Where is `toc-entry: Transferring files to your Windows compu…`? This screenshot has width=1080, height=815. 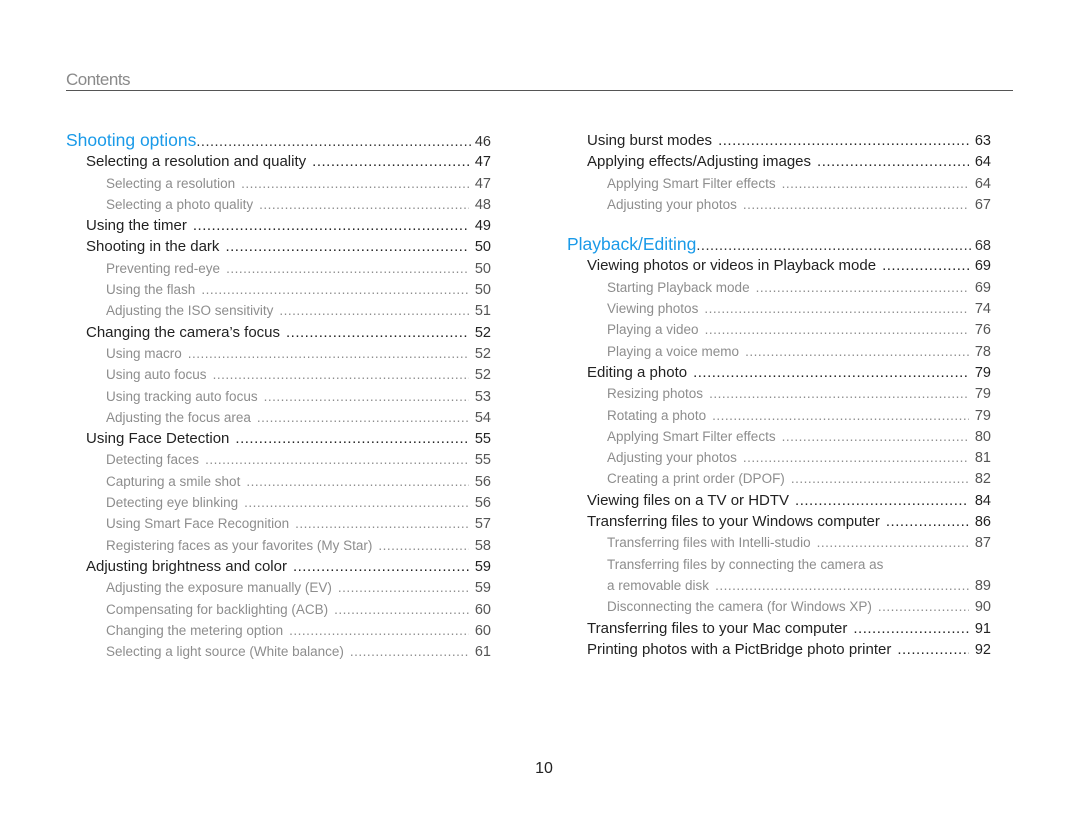
toc-entry: Transferring files to your Windows compu… is located at coordinates (779, 521).